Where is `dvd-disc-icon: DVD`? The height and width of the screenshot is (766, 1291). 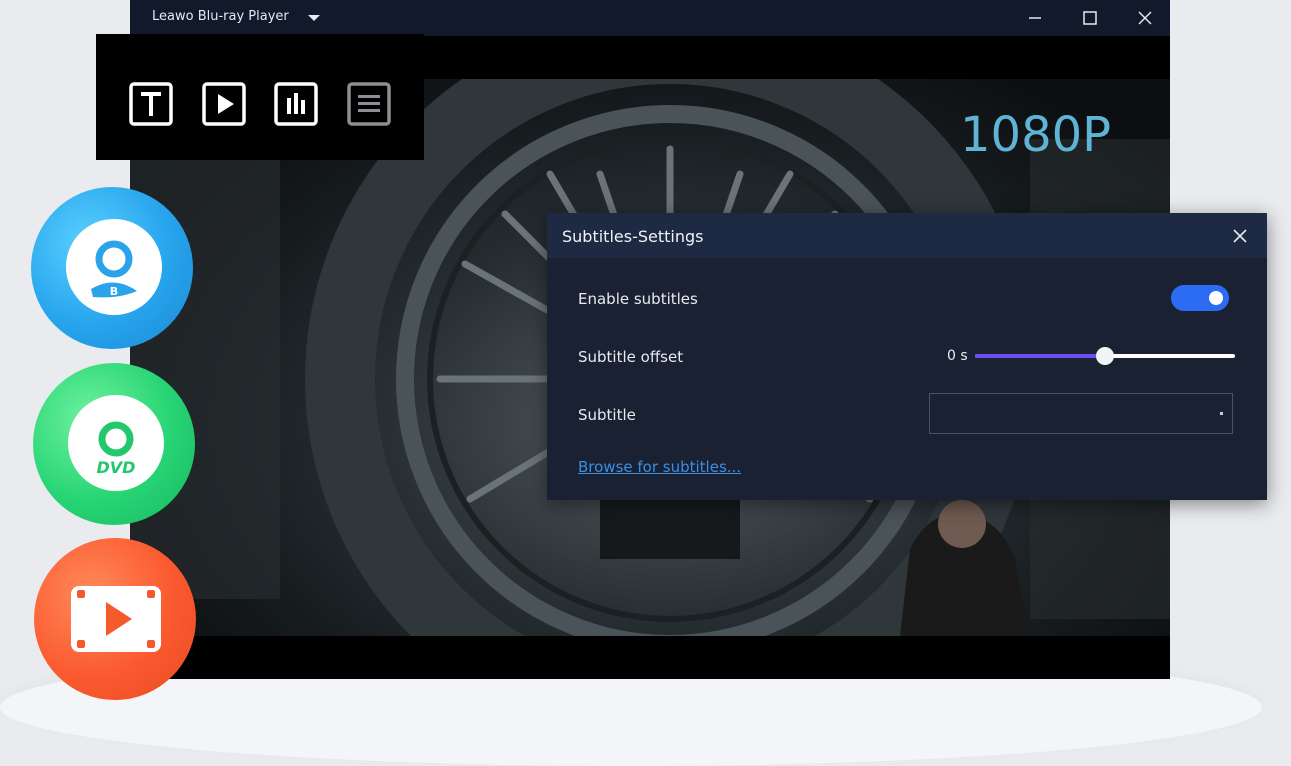 dvd-disc-icon: DVD is located at coordinates (116, 443).